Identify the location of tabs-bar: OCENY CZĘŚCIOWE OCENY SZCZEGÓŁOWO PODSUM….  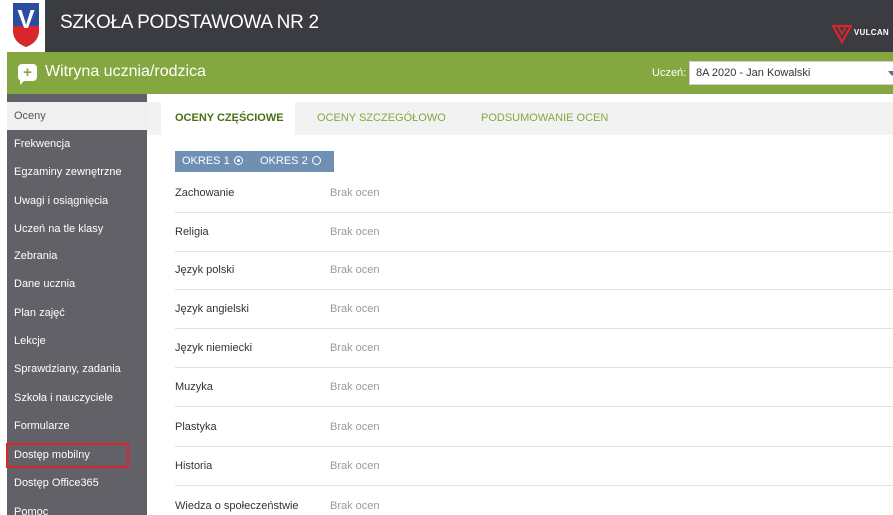
(520, 118).